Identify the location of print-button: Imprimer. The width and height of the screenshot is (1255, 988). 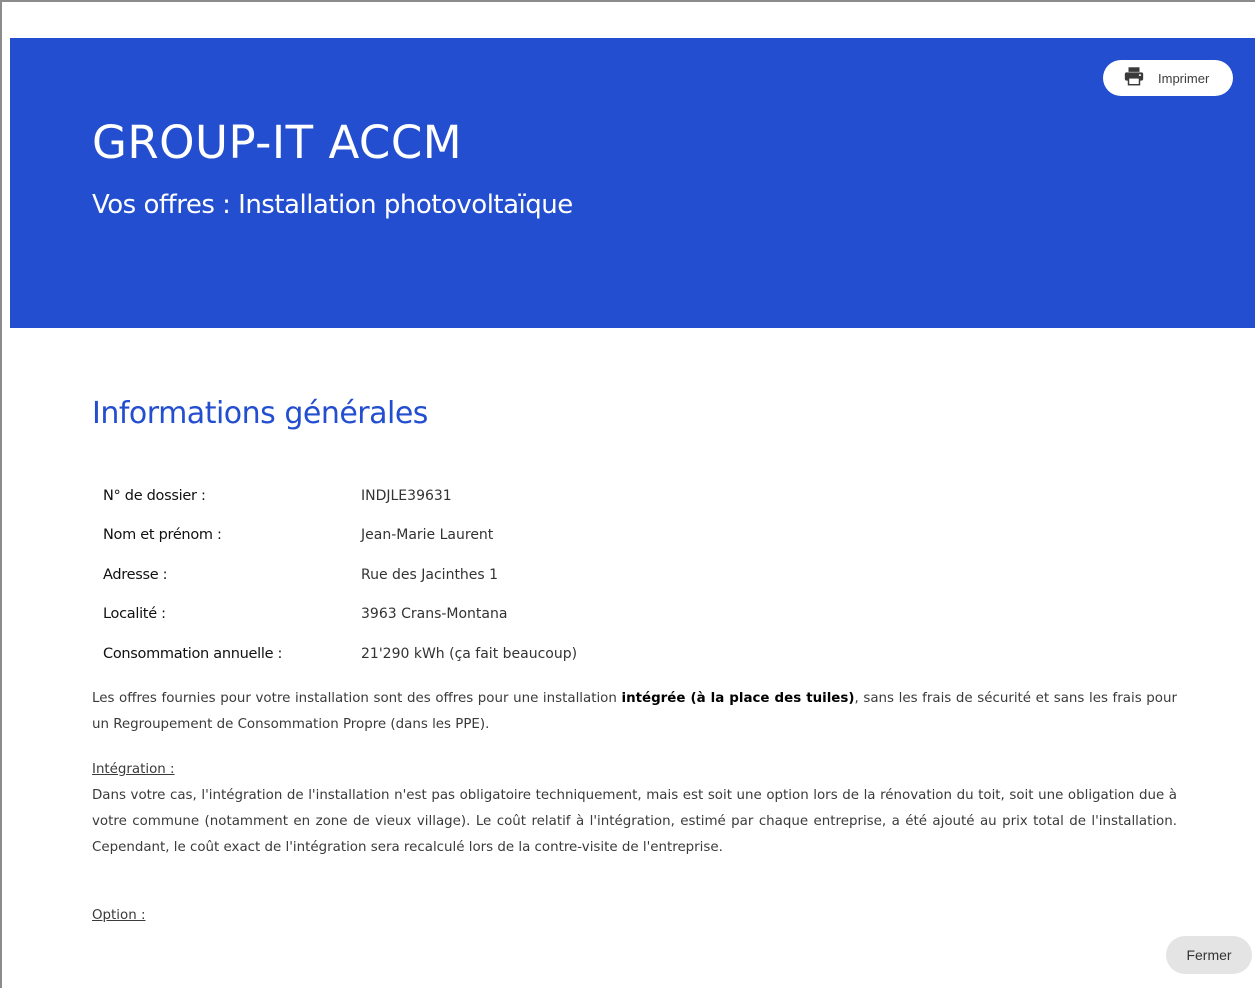
(1168, 78).